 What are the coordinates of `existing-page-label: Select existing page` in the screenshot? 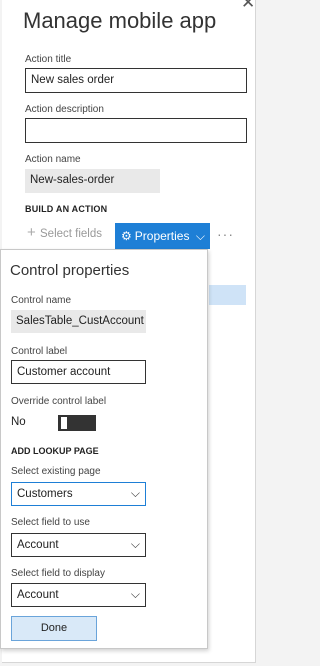 It's located at (56, 471).